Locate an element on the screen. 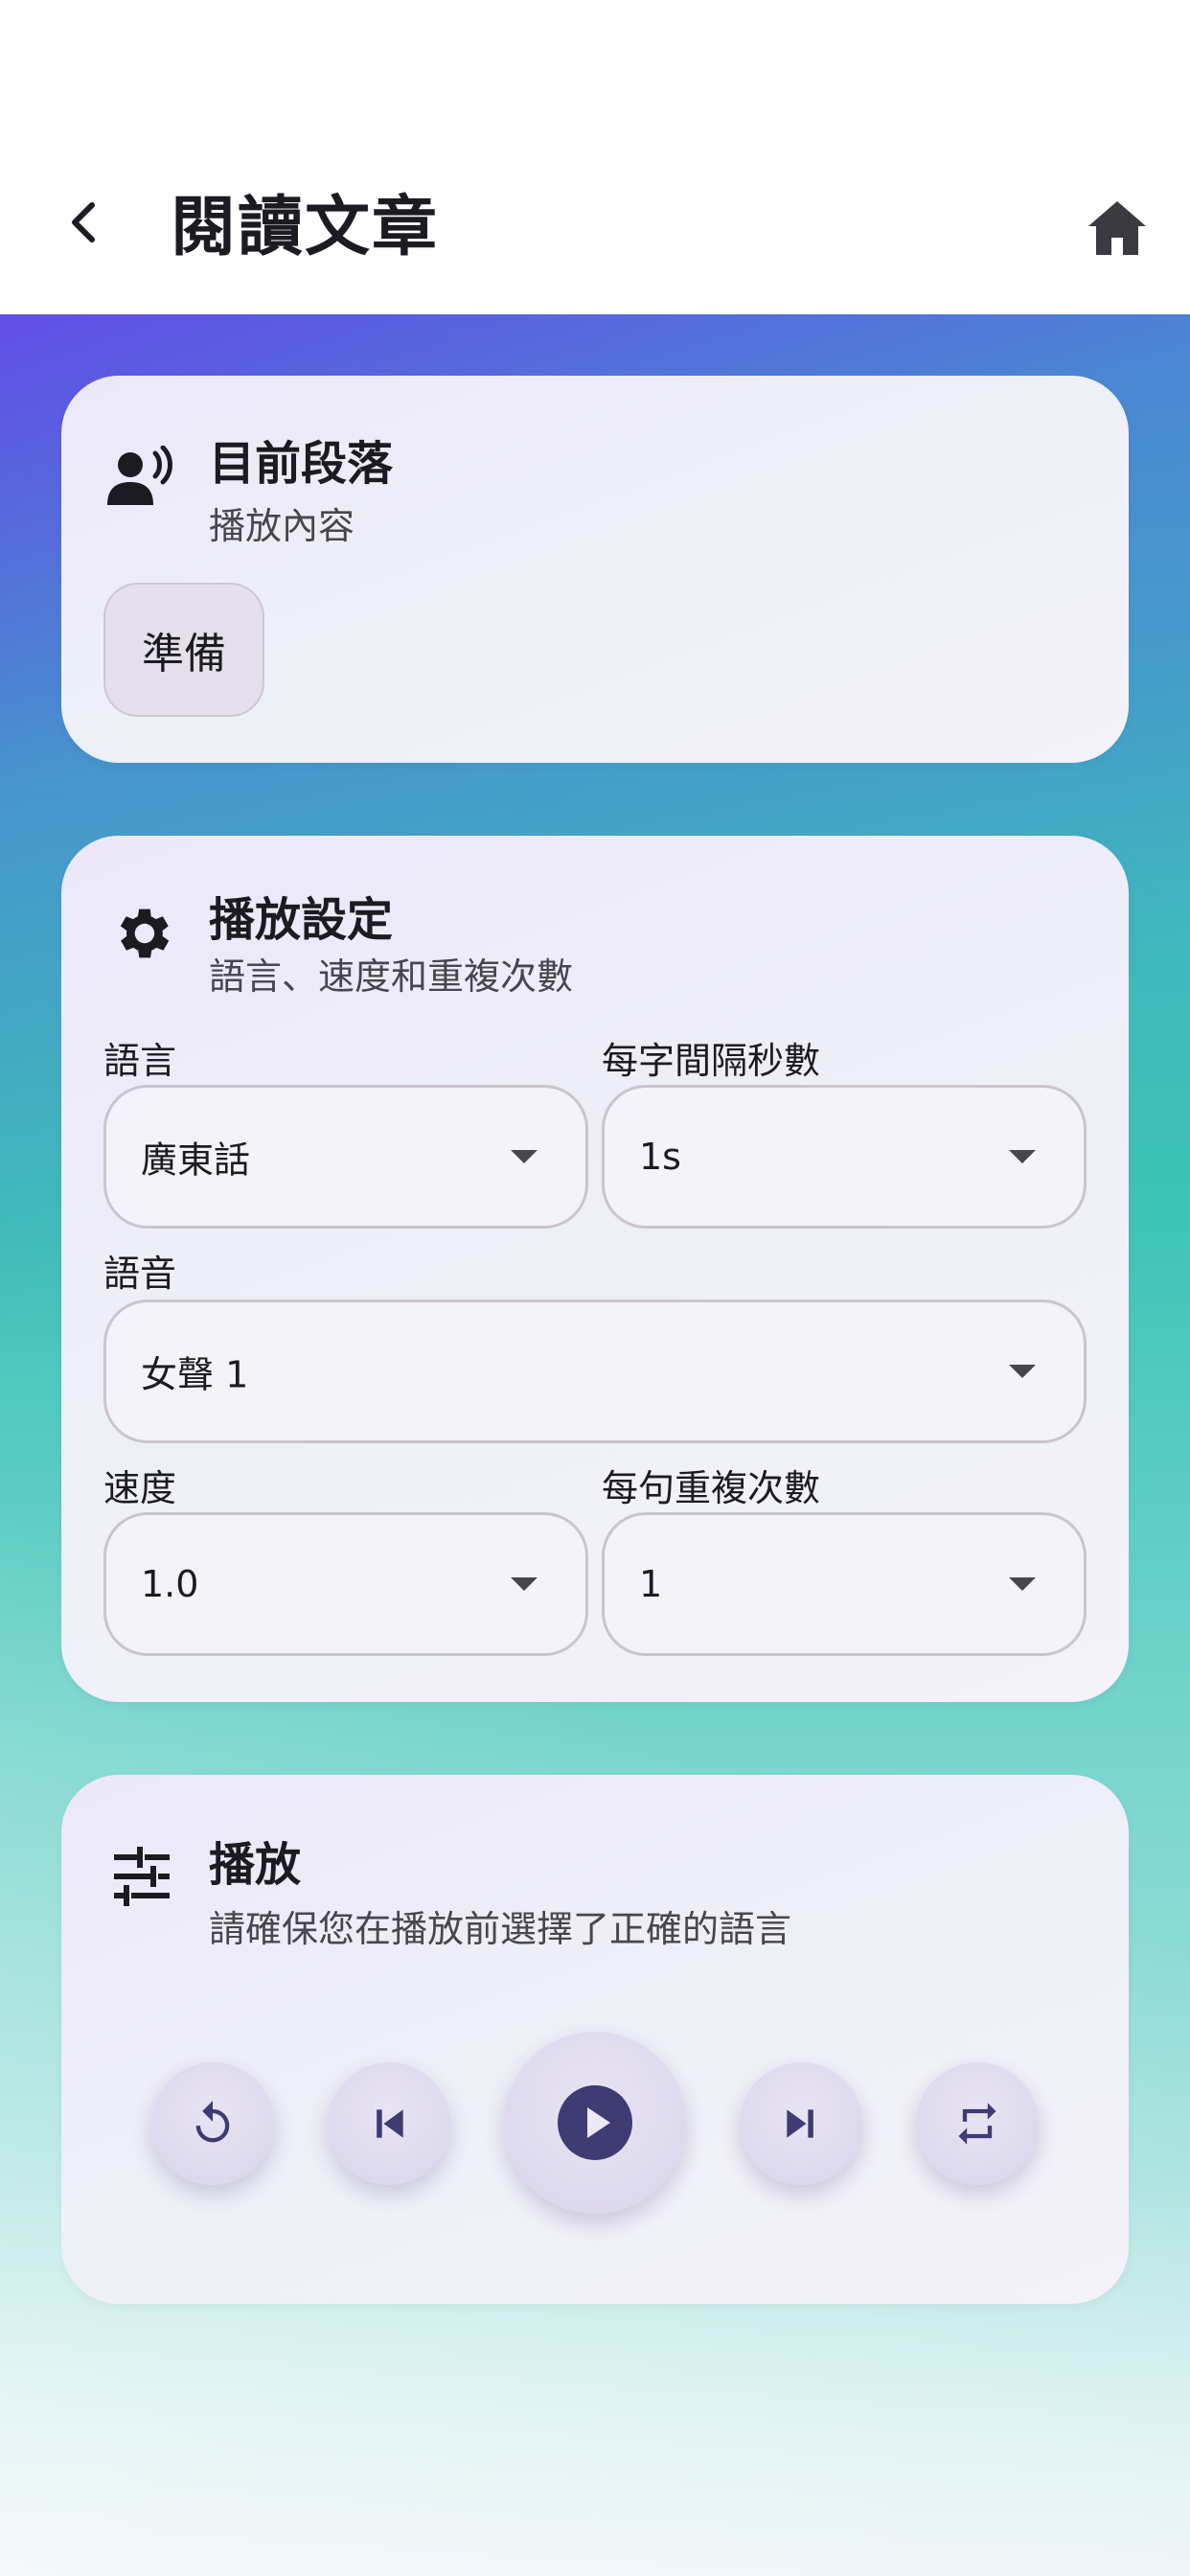 Image resolution: width=1190 pixels, height=2576 pixels. interval-value: 1s is located at coordinates (660, 1157).